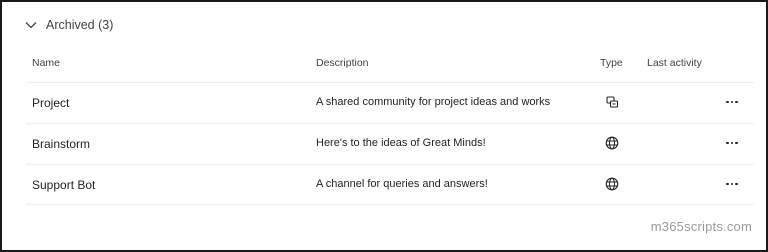 The height and width of the screenshot is (252, 768). Describe the element at coordinates (612, 102) in the screenshot. I see `shared-channel-icon` at that location.